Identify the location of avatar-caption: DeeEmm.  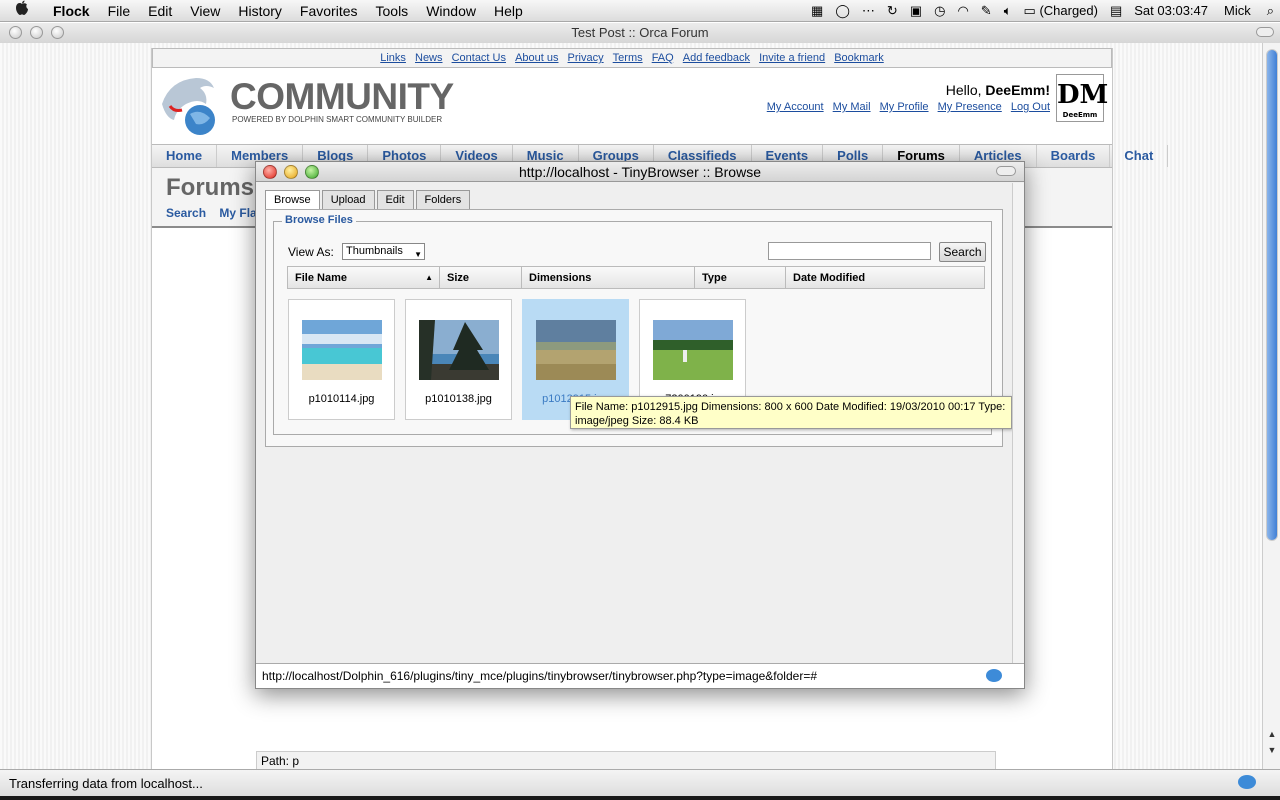
(1080, 115).